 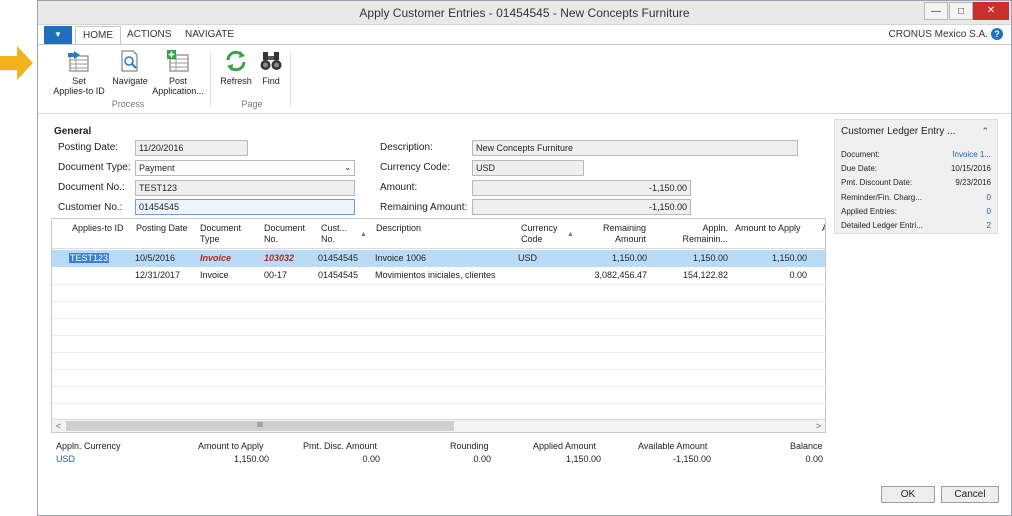 What do you see at coordinates (946, 35) in the screenshot?
I see `company-name: CRONUS Mexico S.A.?` at bounding box center [946, 35].